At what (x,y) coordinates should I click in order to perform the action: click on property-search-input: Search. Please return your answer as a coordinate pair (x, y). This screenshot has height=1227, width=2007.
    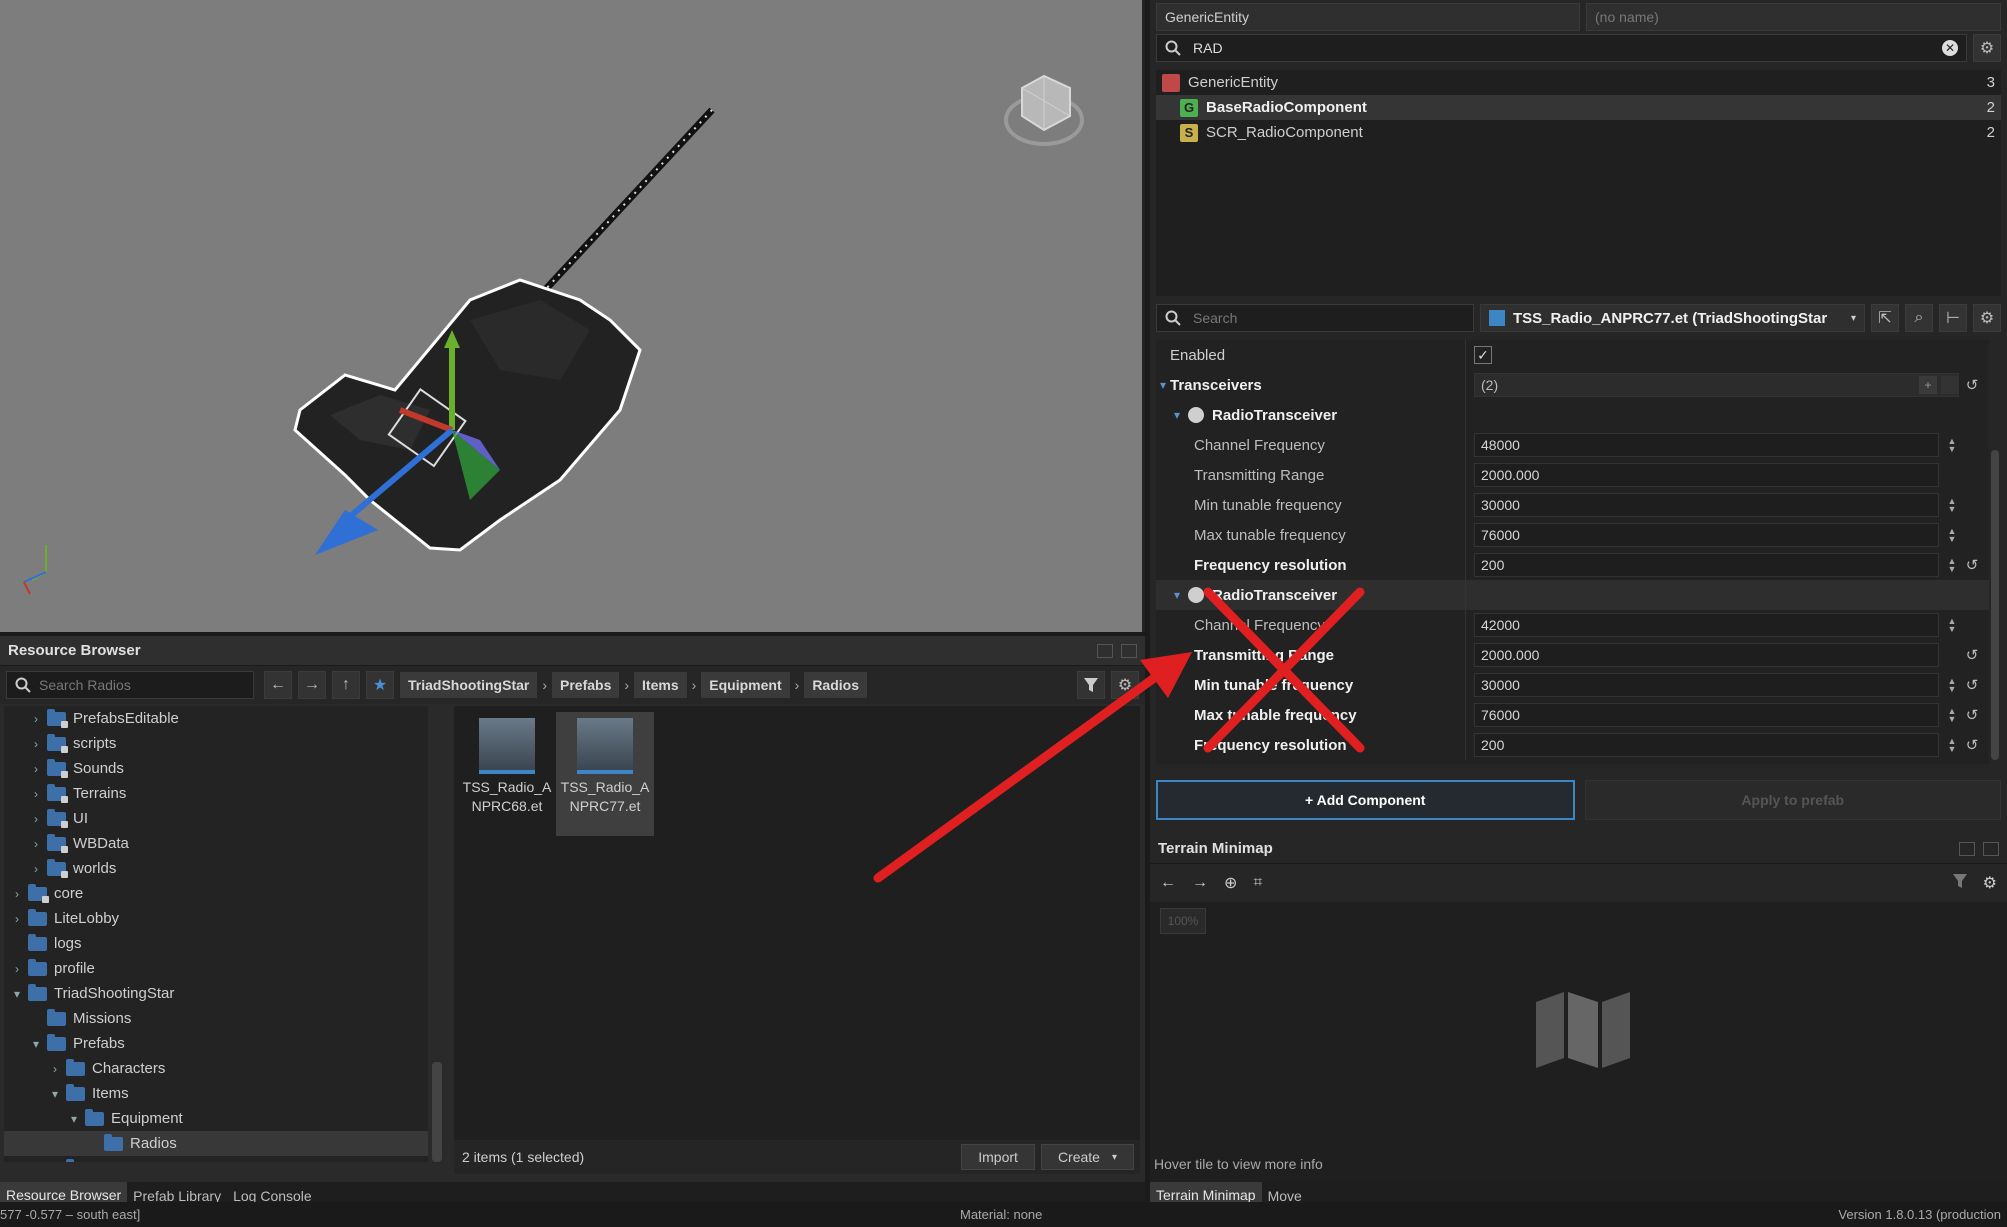
    Looking at the image, I should click on (1315, 318).